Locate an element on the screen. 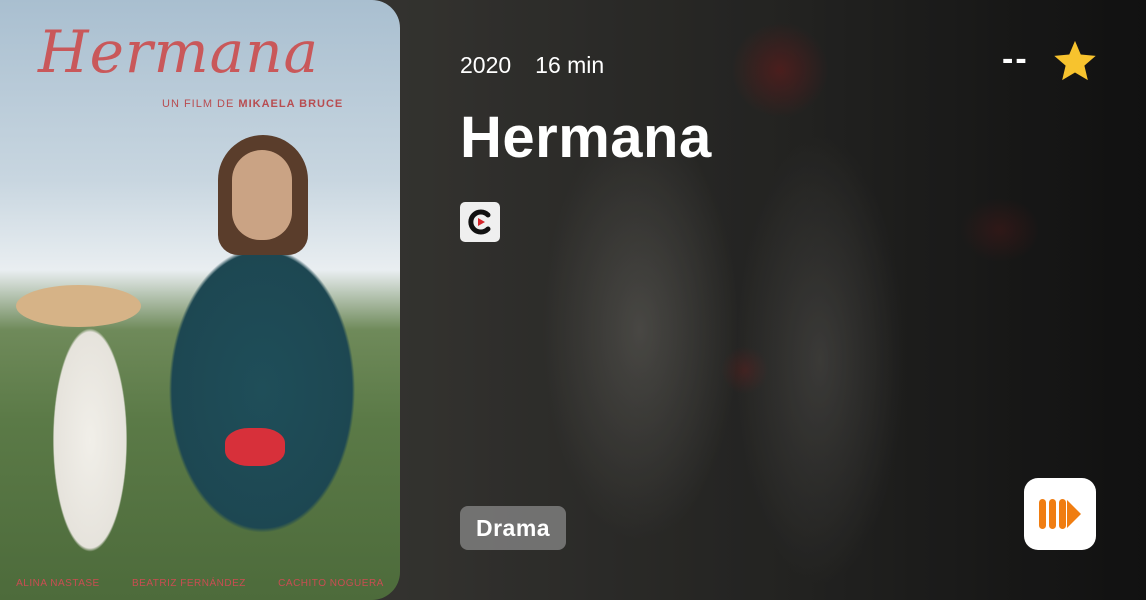  star-icon is located at coordinates (1075, 60).